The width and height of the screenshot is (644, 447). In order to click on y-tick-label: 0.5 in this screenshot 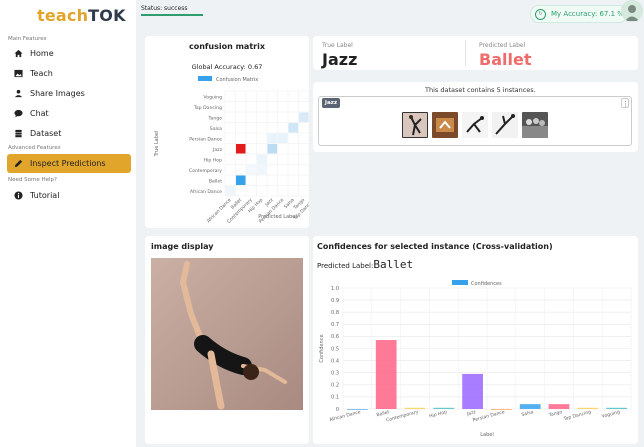, I will do `click(335, 349)`.